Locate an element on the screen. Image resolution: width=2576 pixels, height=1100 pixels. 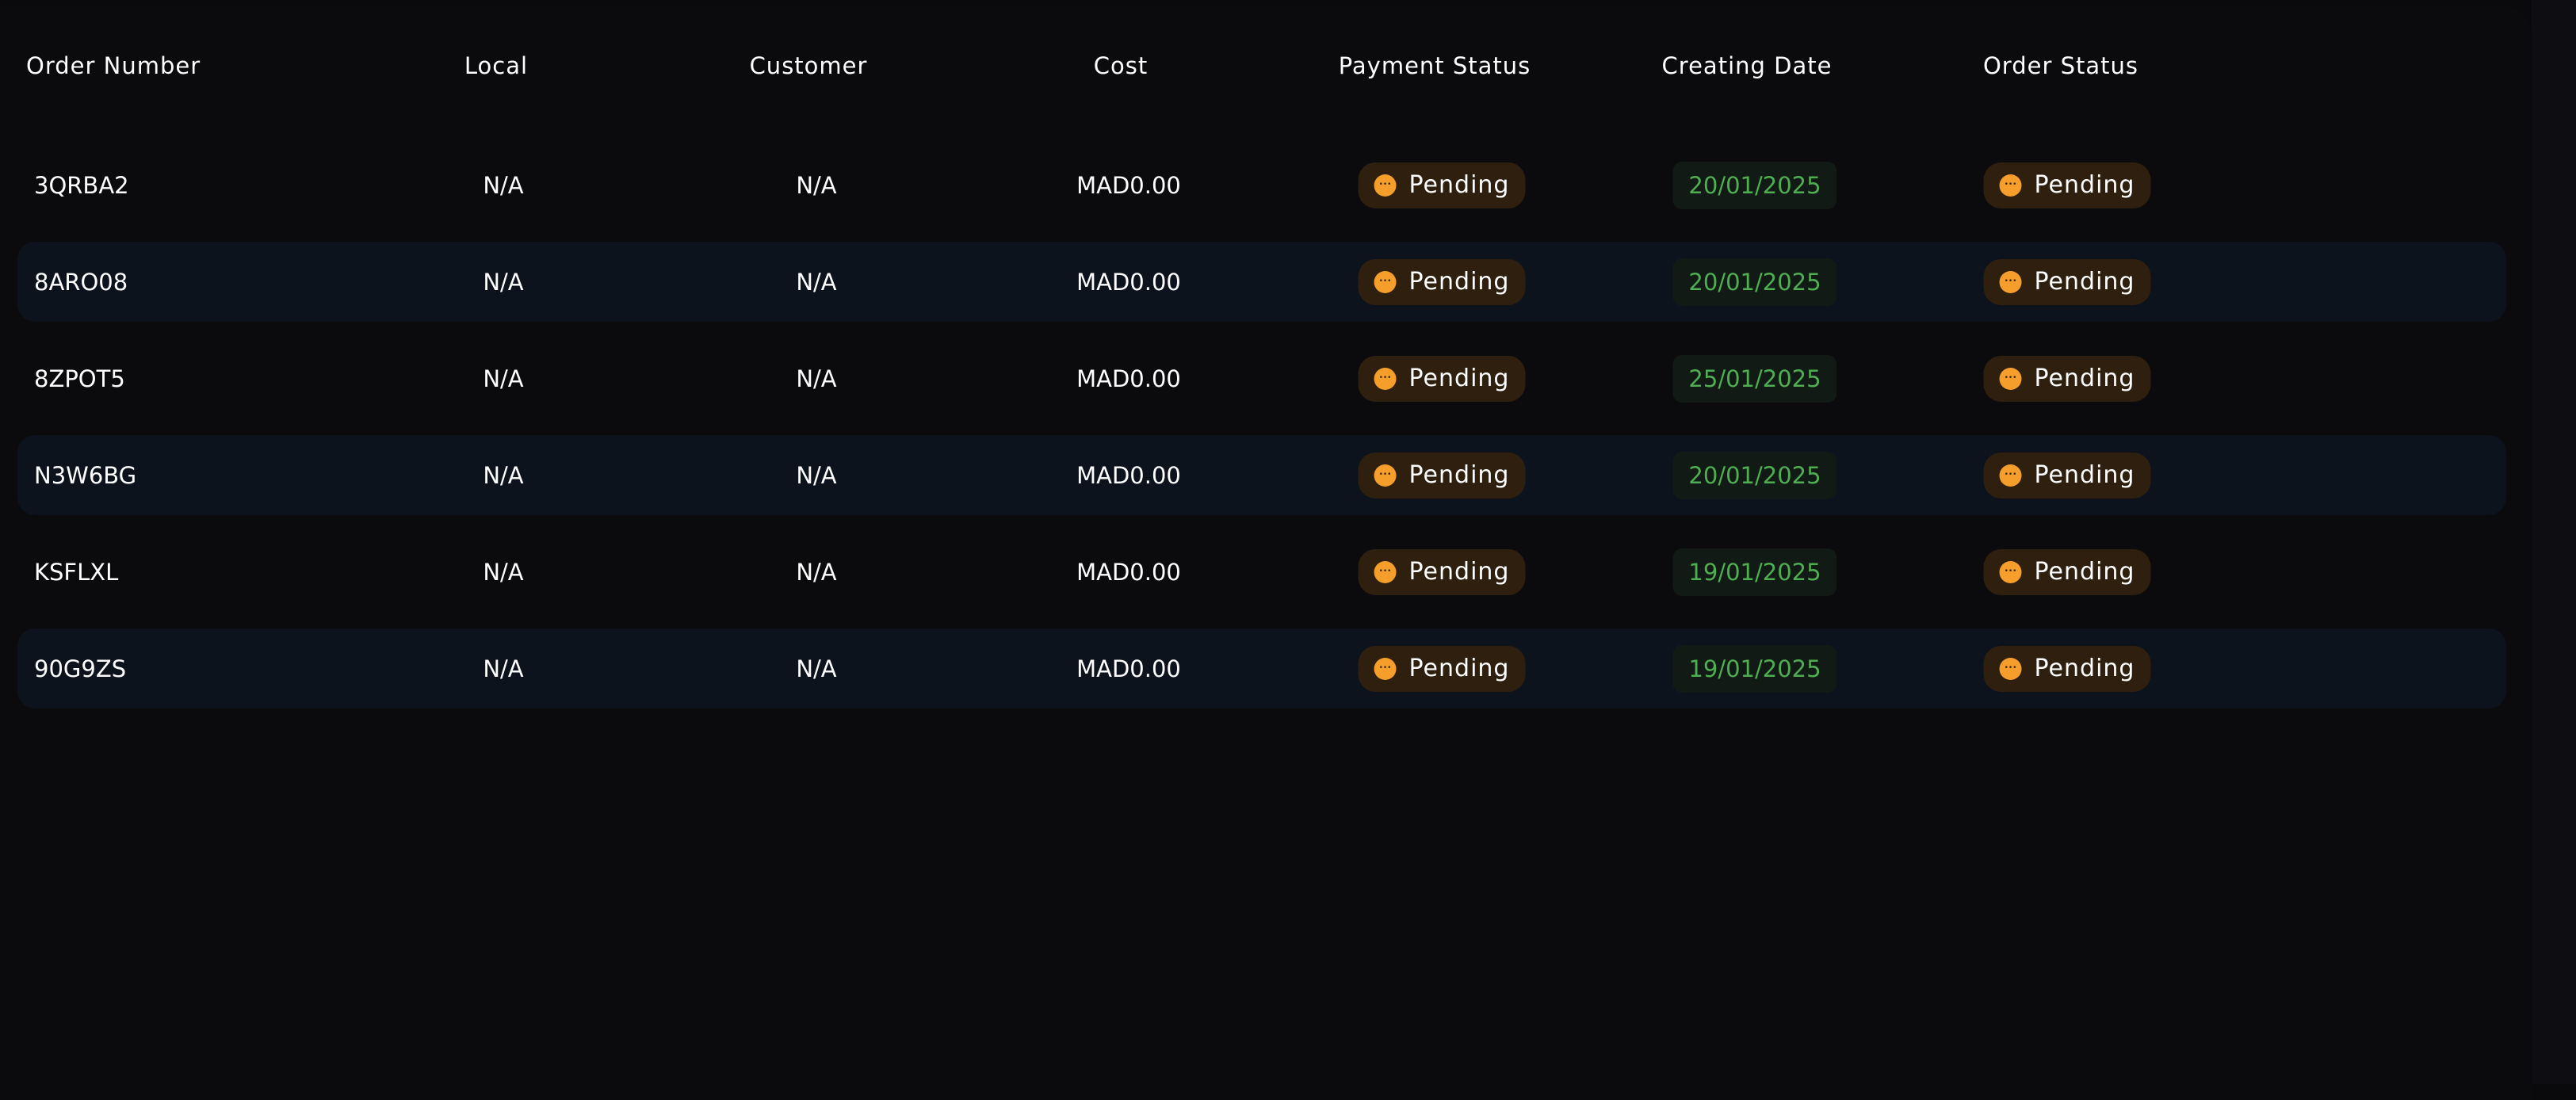
order-number-cell: 8ZPOT5 is located at coordinates (79, 378).